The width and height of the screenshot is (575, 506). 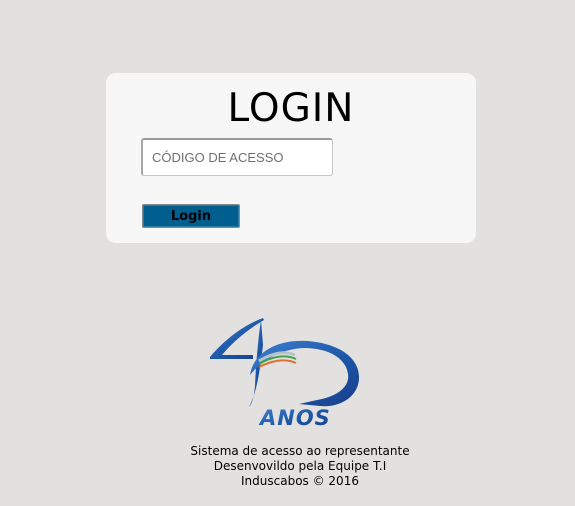 I want to click on login-button: Login, so click(x=191, y=216).